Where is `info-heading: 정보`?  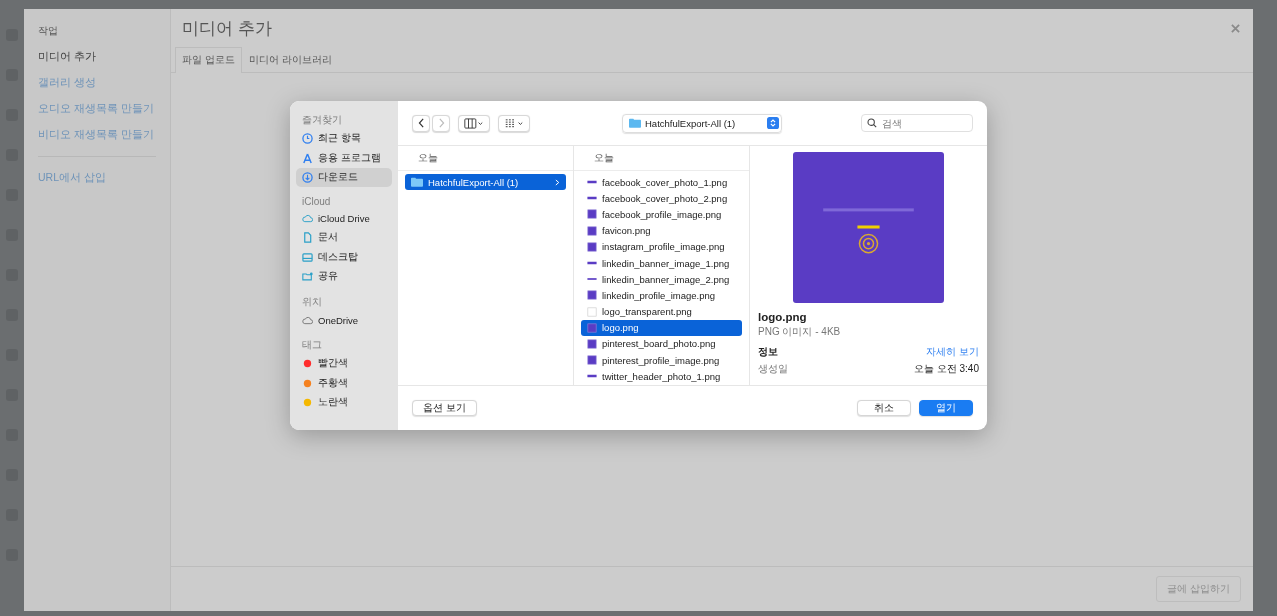
info-heading: 정보 is located at coordinates (768, 352).